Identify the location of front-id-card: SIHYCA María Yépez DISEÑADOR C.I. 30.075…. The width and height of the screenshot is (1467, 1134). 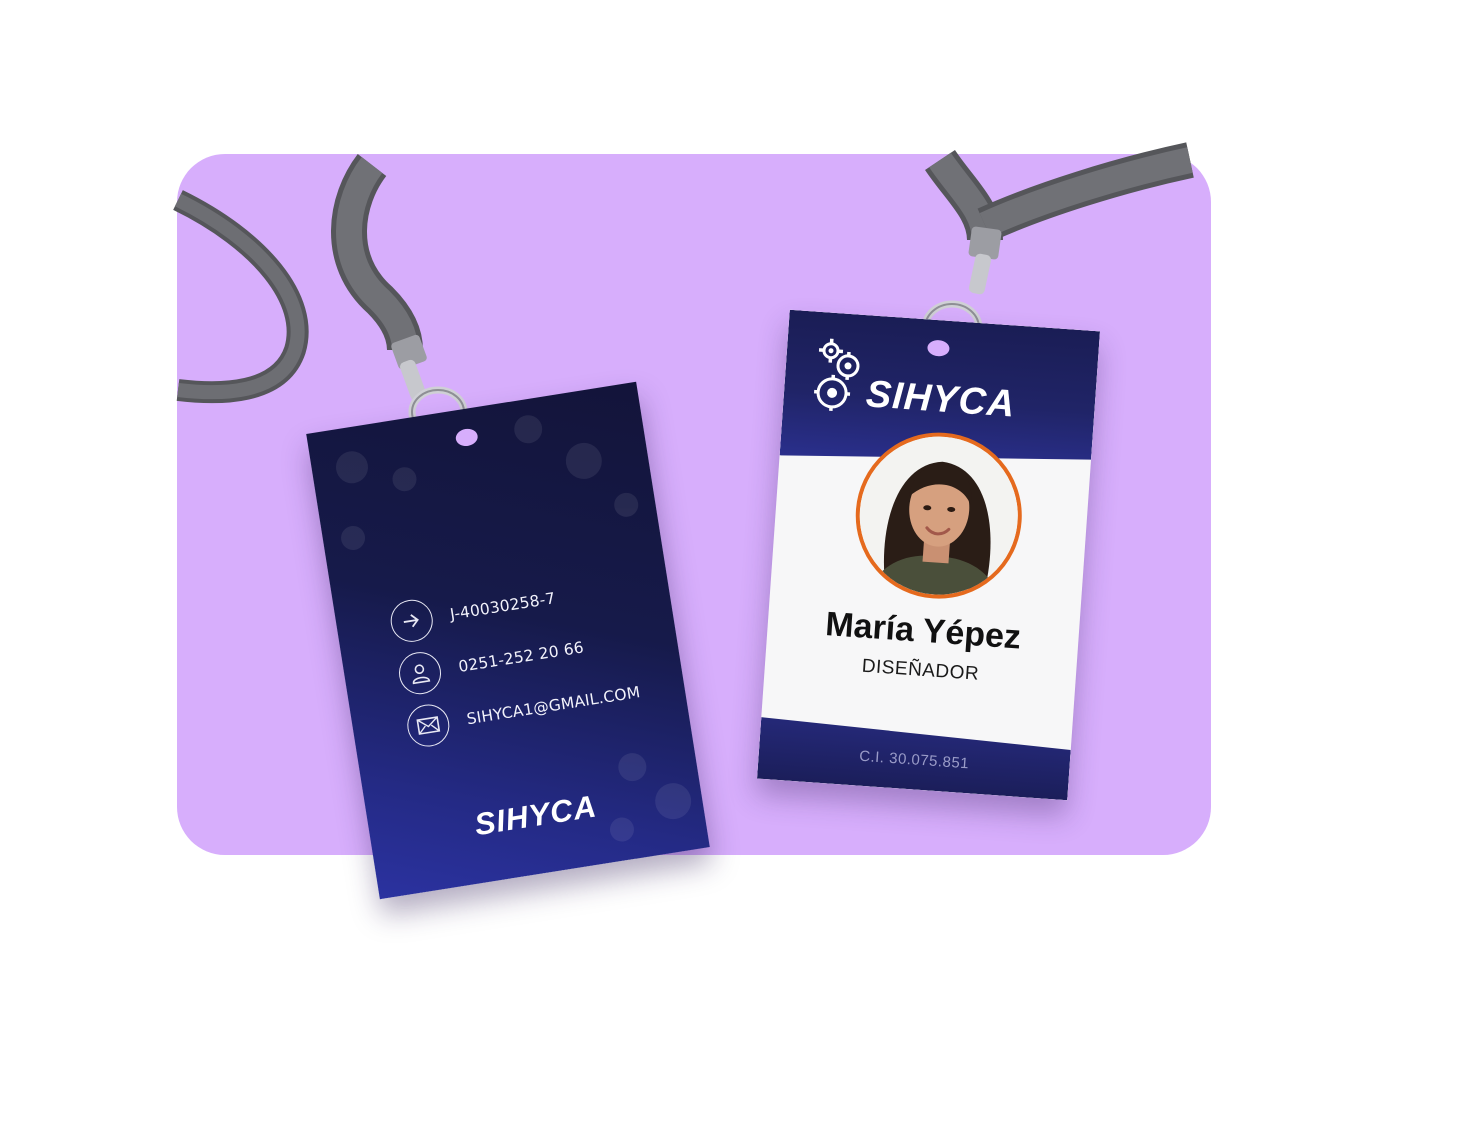
(928, 555).